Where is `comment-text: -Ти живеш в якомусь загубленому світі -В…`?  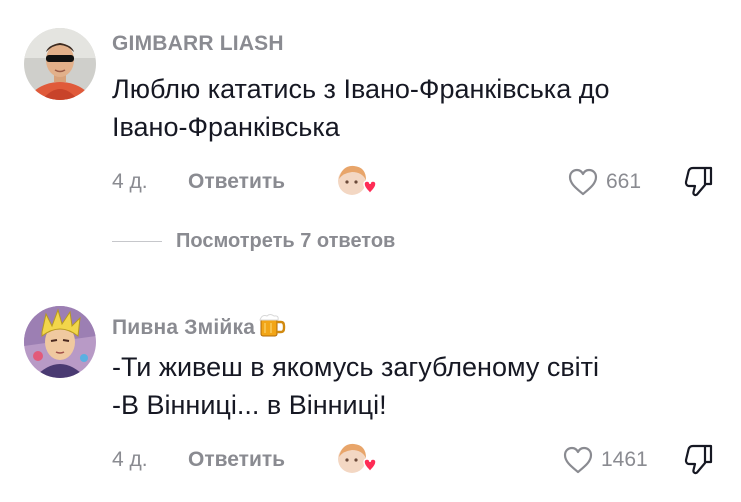
comment-text: -Ти живеш в якомусь загубленому світі -В… is located at coordinates (356, 386).